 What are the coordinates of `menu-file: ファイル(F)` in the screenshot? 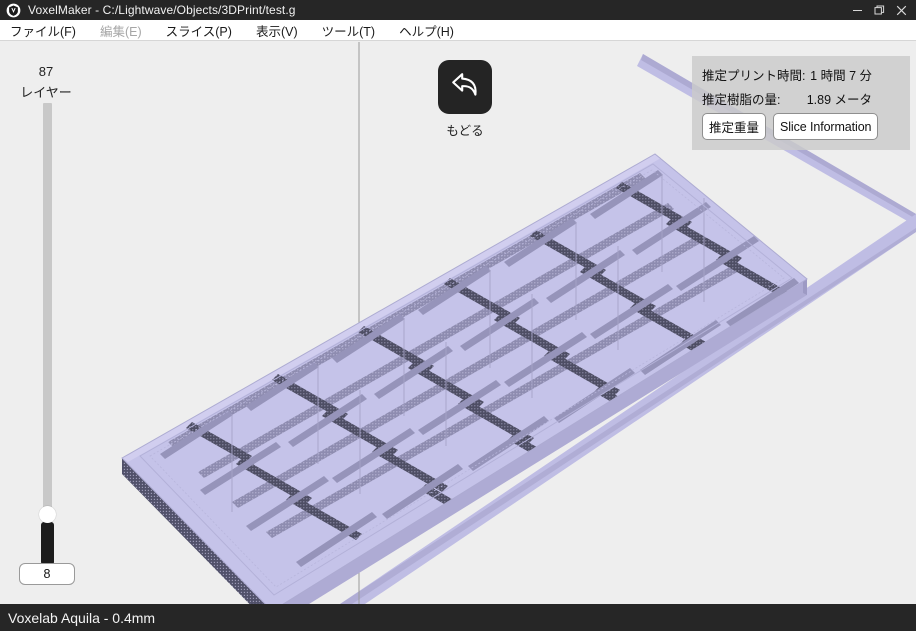 It's located at (47, 30).